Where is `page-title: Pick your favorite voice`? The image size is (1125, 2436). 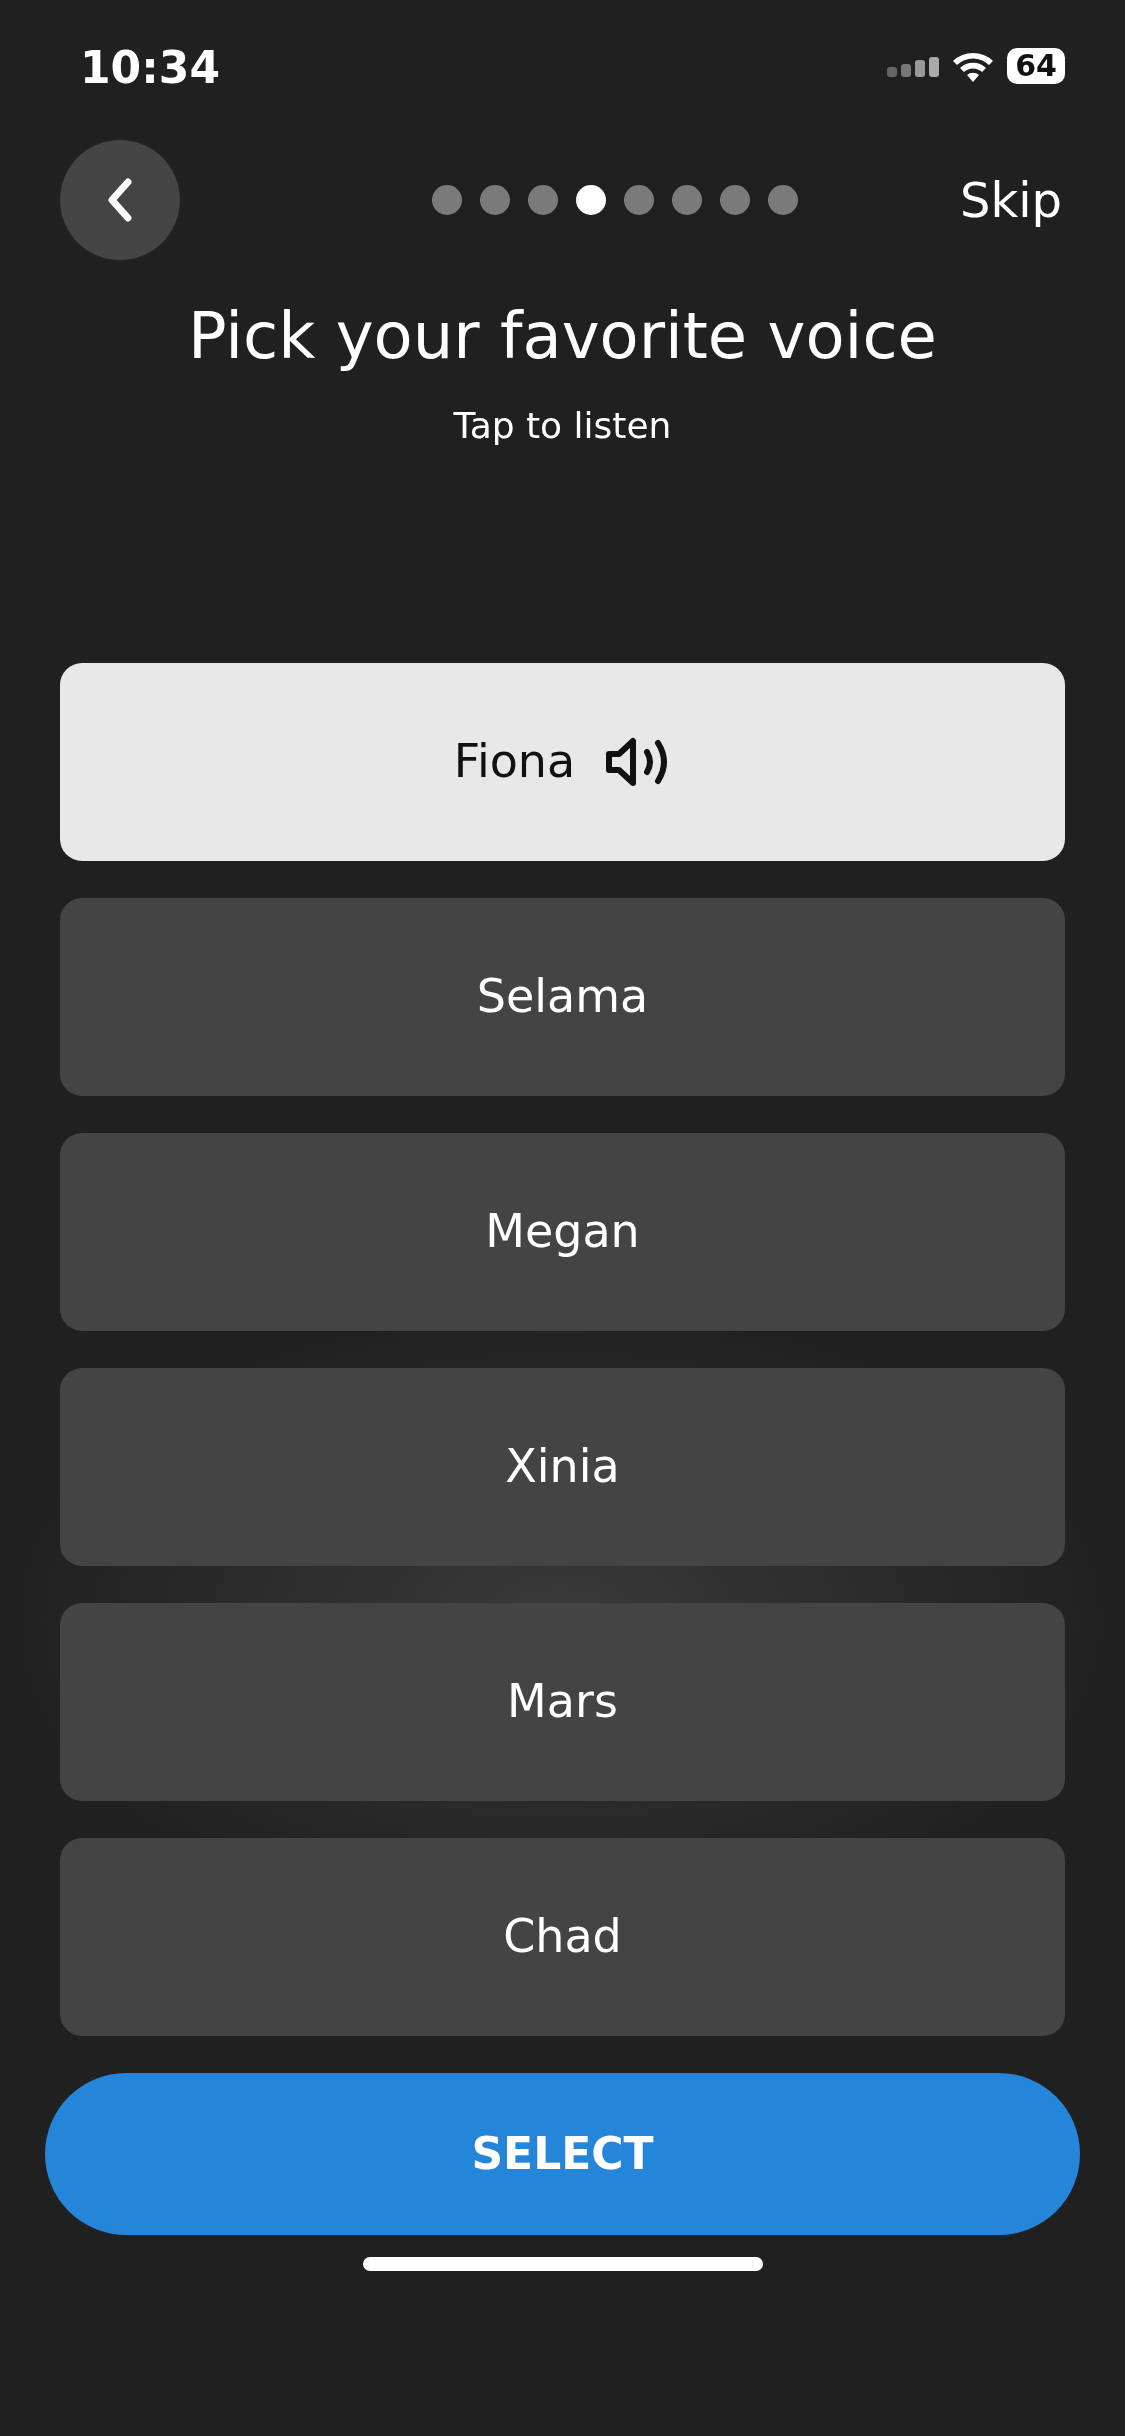
page-title: Pick your favorite voice is located at coordinates (562, 336).